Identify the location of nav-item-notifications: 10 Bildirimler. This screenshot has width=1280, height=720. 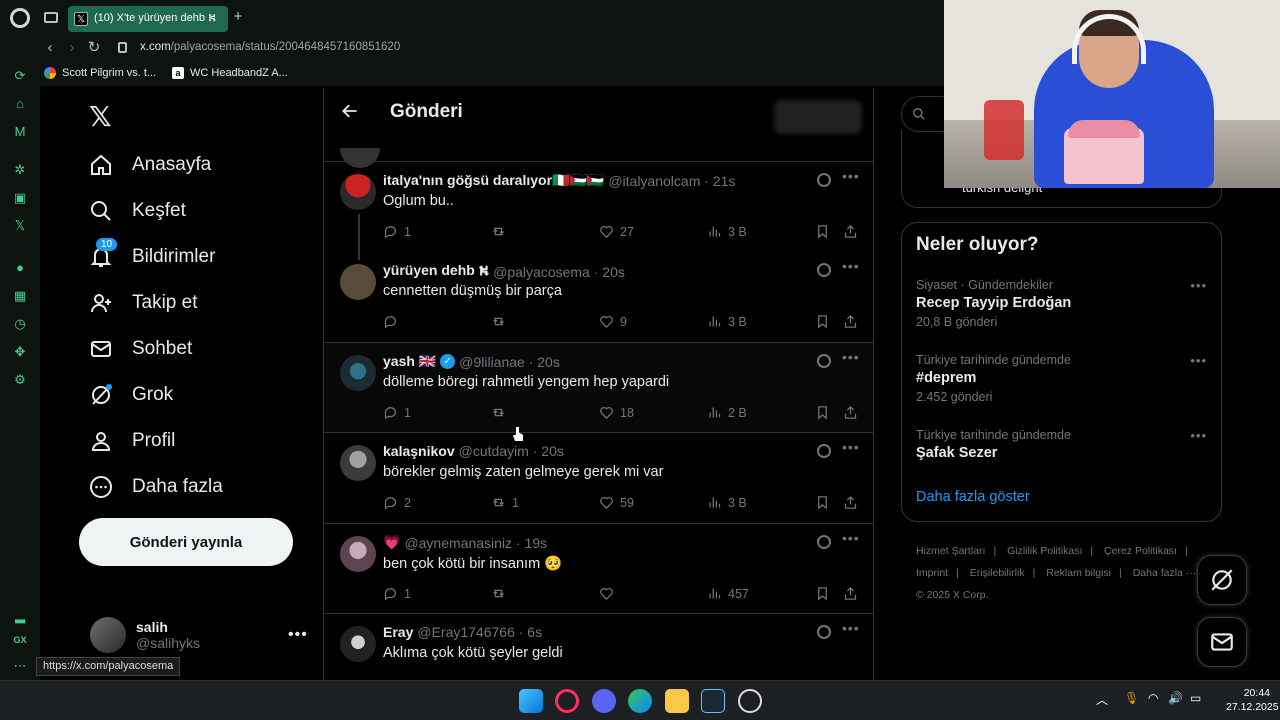
(151, 255).